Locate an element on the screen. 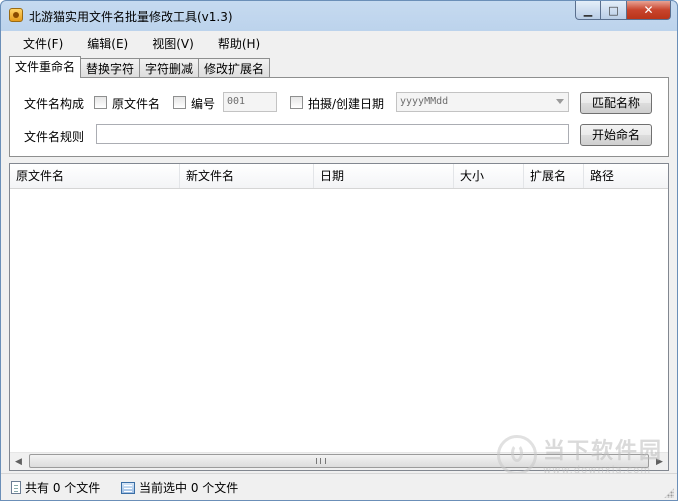  close-button: ✕ is located at coordinates (649, 10).